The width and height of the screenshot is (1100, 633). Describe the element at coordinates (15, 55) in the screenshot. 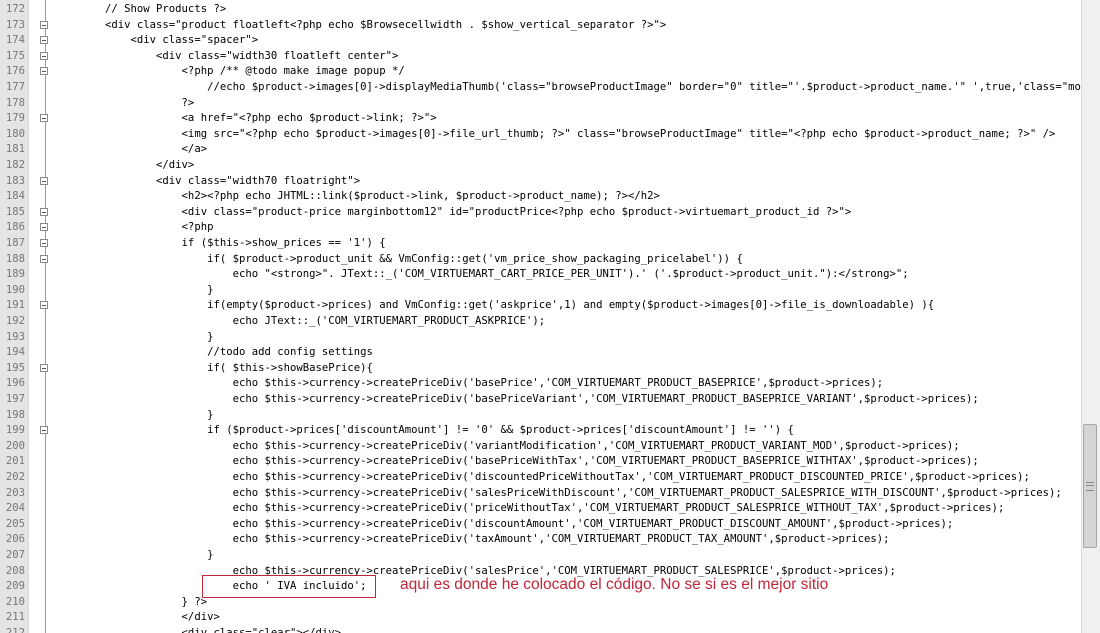

I see `line-number: 175` at that location.